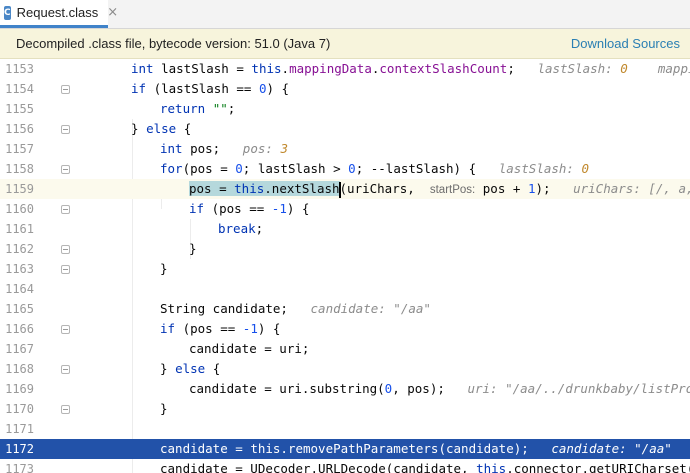 The width and height of the screenshot is (690, 473). Describe the element at coordinates (578, 388) in the screenshot. I see `inline-value-hint: uri: "/aa/../drunkbaby/listProduct` at that location.